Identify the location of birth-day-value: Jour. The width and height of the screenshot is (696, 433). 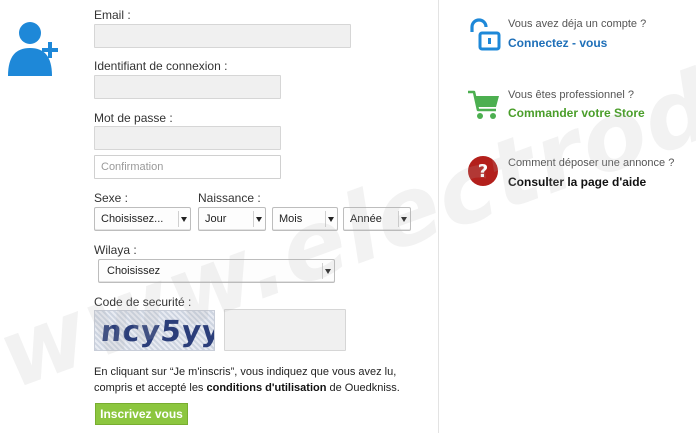
(216, 219).